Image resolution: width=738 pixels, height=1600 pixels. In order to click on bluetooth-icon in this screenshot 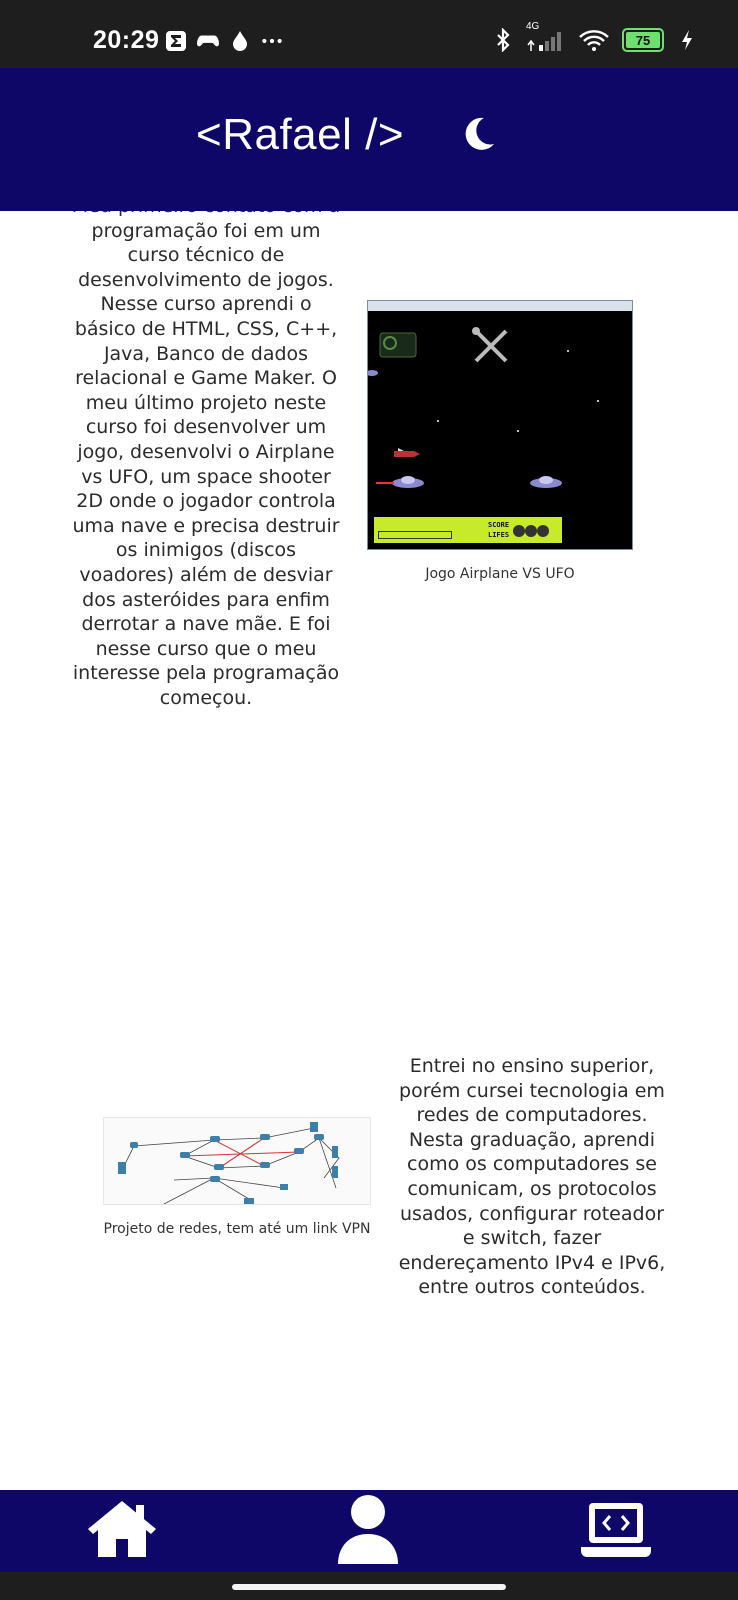, I will do `click(503, 40)`.